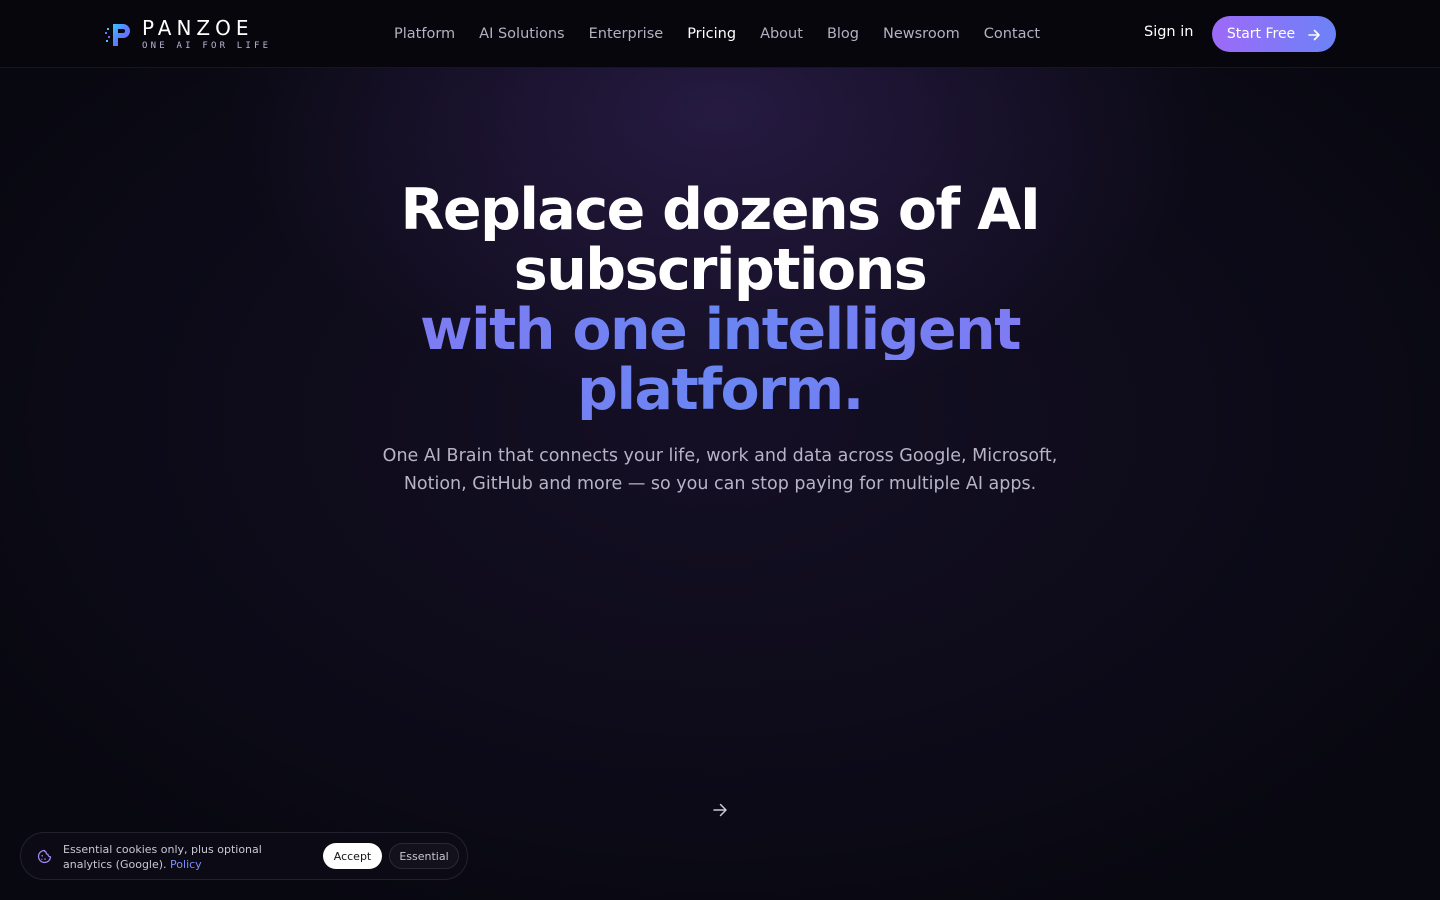 The height and width of the screenshot is (900, 1440). I want to click on brand-logo: PANZOE ONE AI FOR LIFE, so click(187, 34).